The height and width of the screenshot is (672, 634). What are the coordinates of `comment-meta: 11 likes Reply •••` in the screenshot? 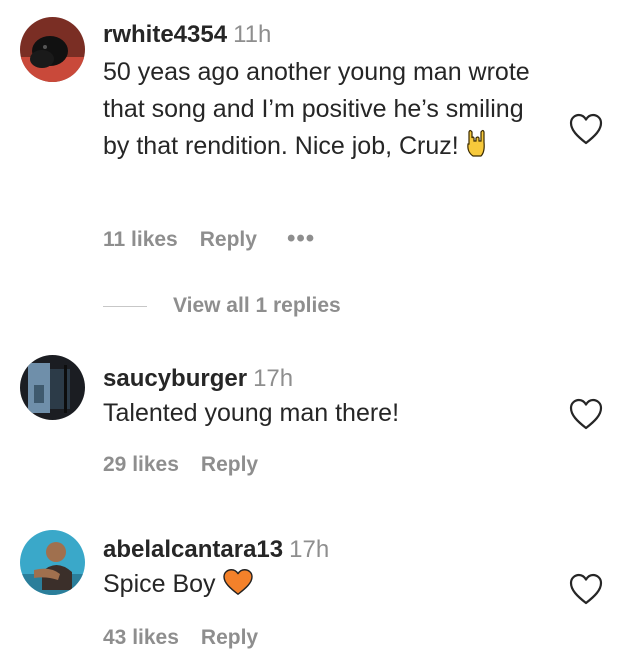 It's located at (209, 239).